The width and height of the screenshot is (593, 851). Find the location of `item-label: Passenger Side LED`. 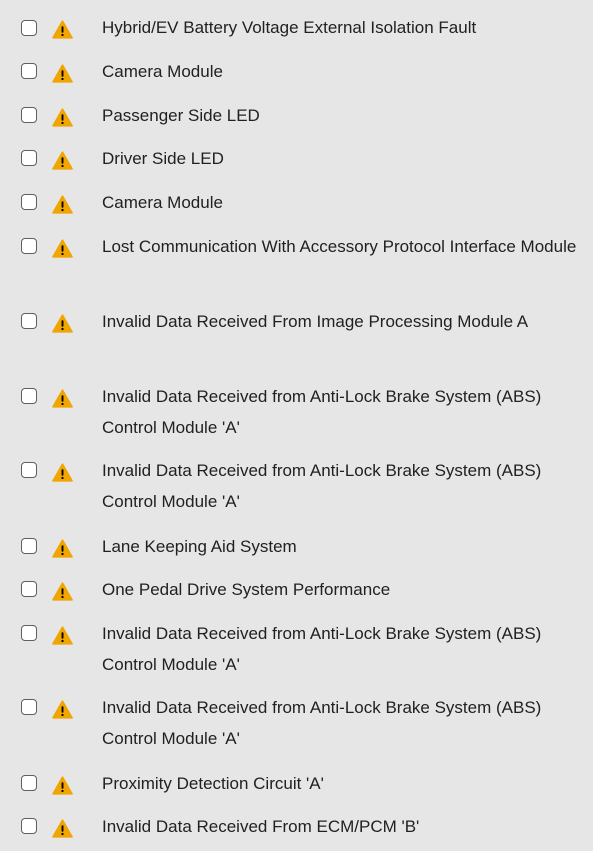

item-label: Passenger Side LED is located at coordinates (181, 115).